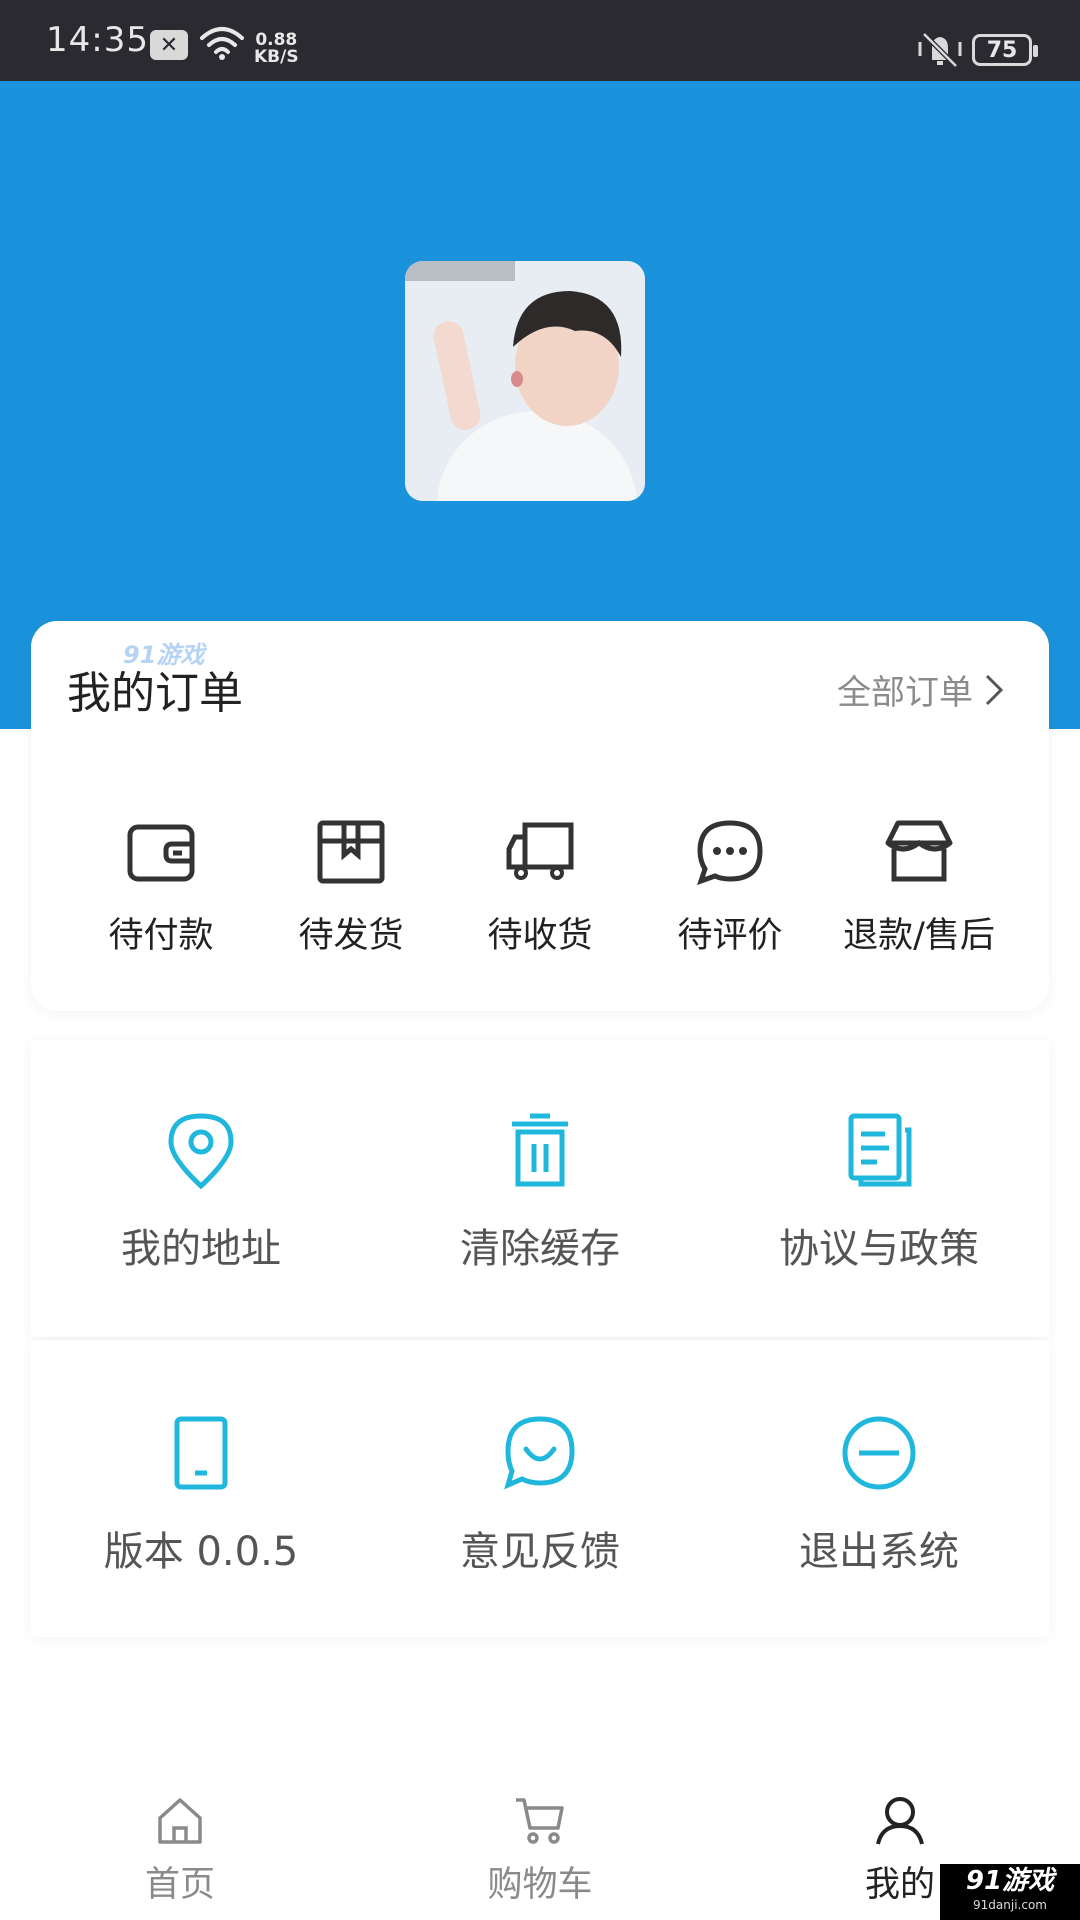 The image size is (1080, 1920). I want to click on tab-label: 首页, so click(179, 1885).